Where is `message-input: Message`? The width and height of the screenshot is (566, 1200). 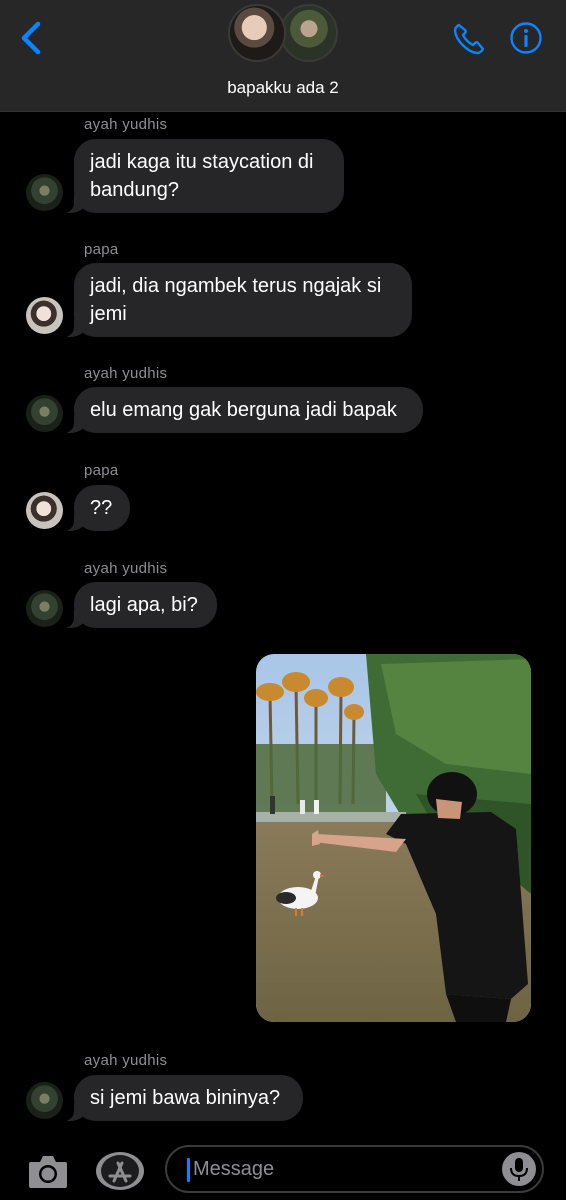
message-input: Message is located at coordinates (354, 1169).